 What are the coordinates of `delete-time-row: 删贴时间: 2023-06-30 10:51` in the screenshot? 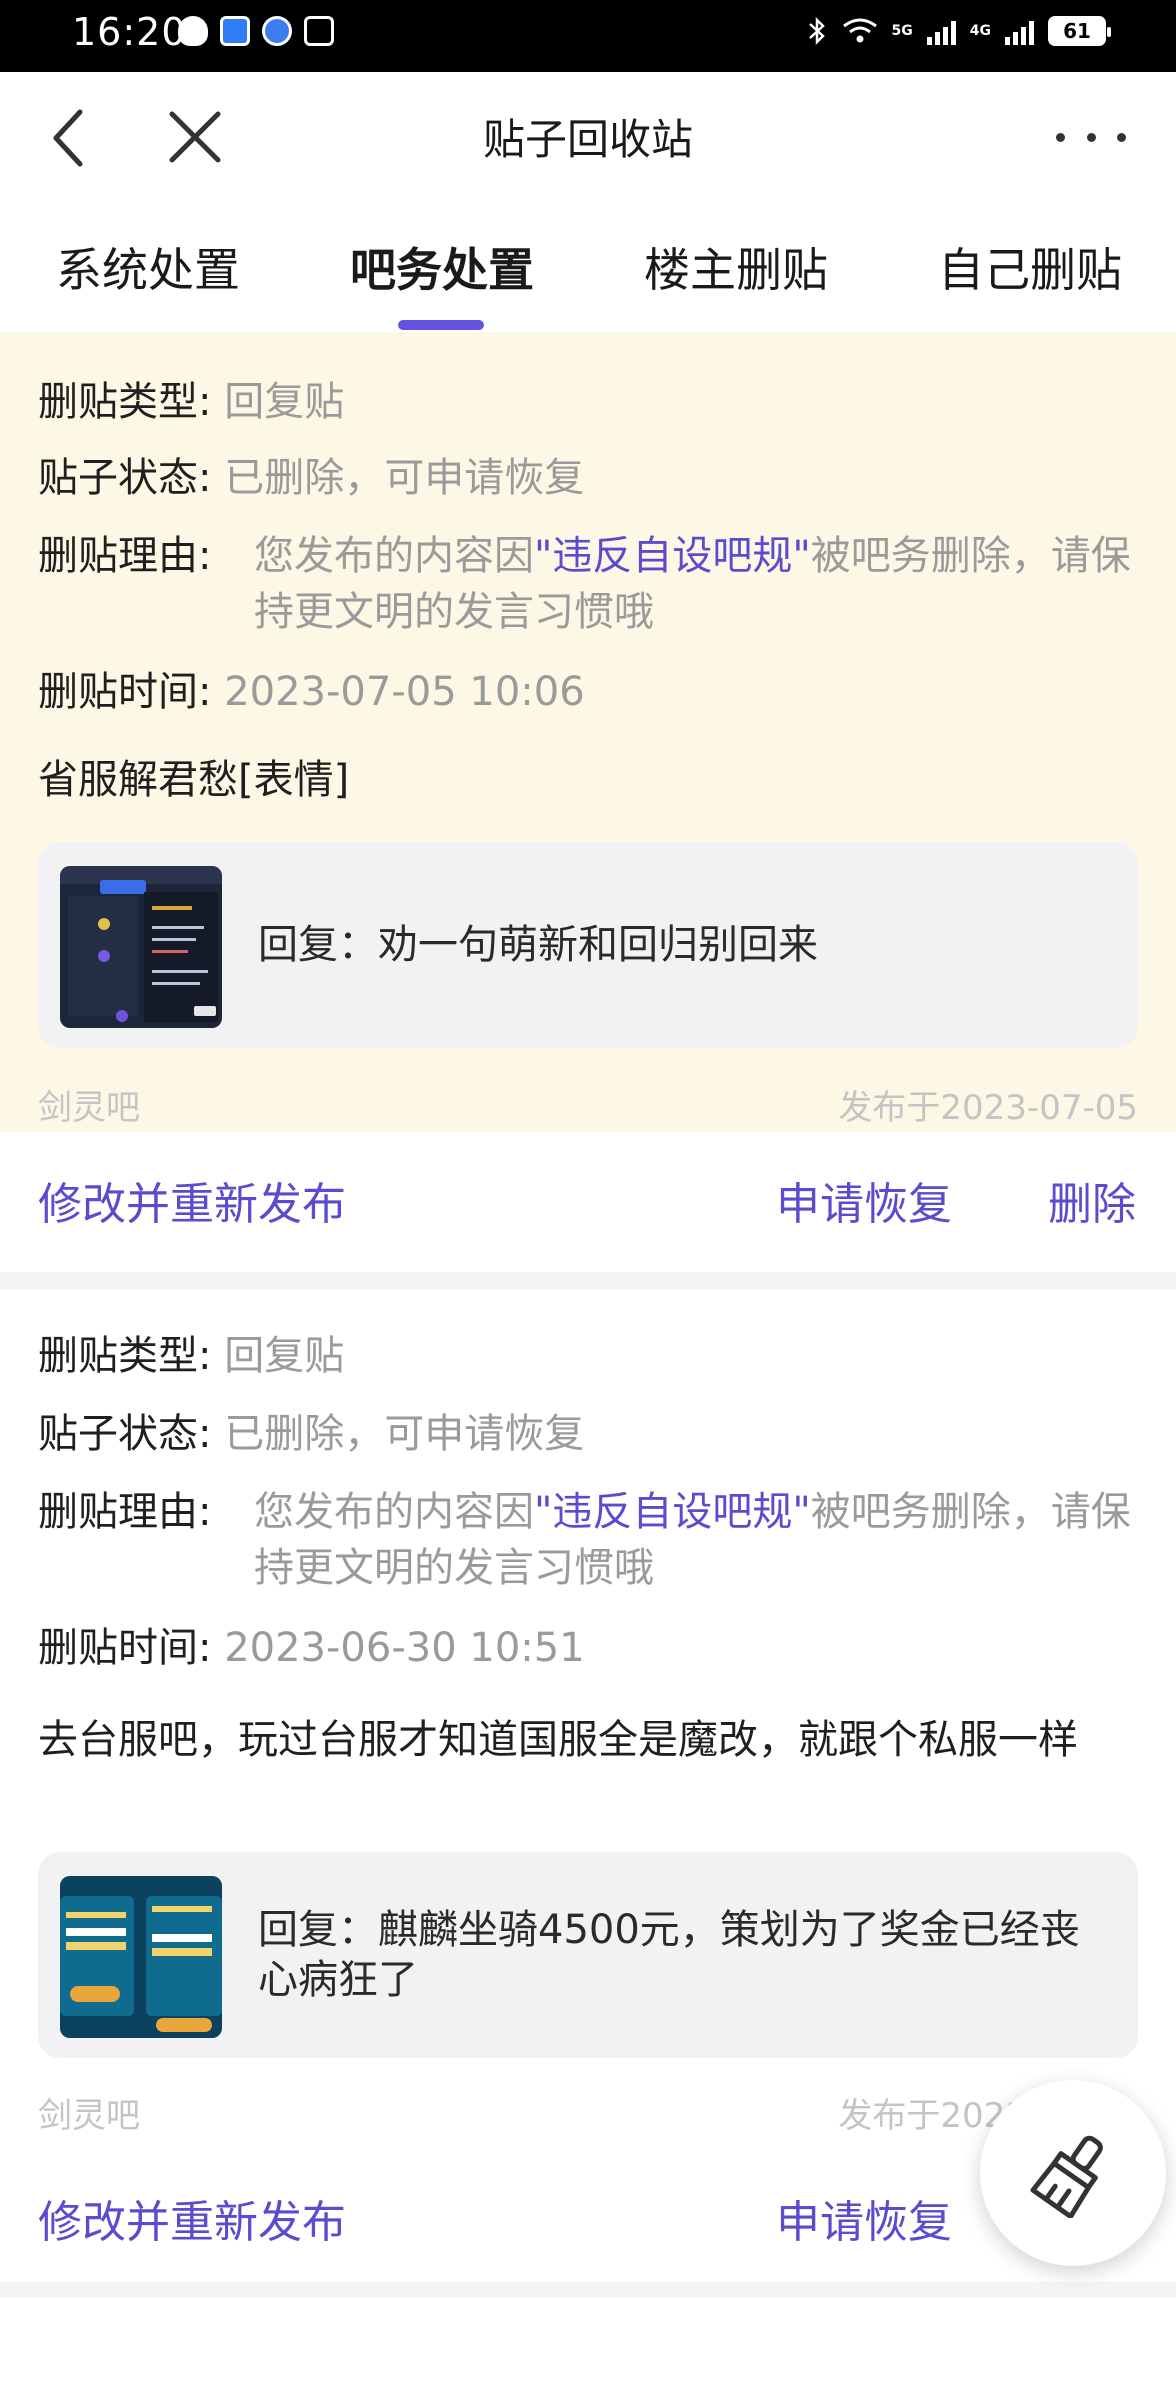 It's located at (311, 1648).